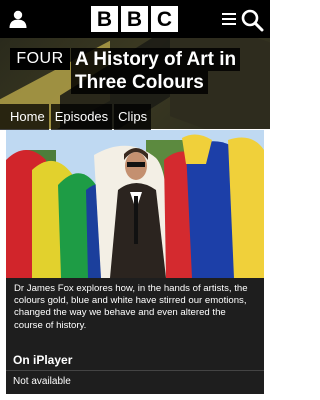 The width and height of the screenshot is (320, 400). I want to click on page-title: A History of Art in Three Colours, so click(169, 71).